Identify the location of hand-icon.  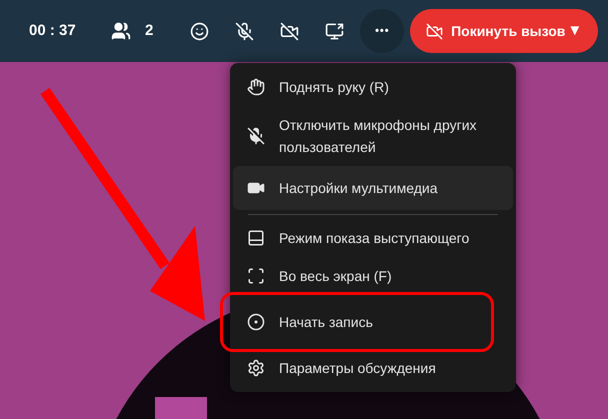
(256, 87).